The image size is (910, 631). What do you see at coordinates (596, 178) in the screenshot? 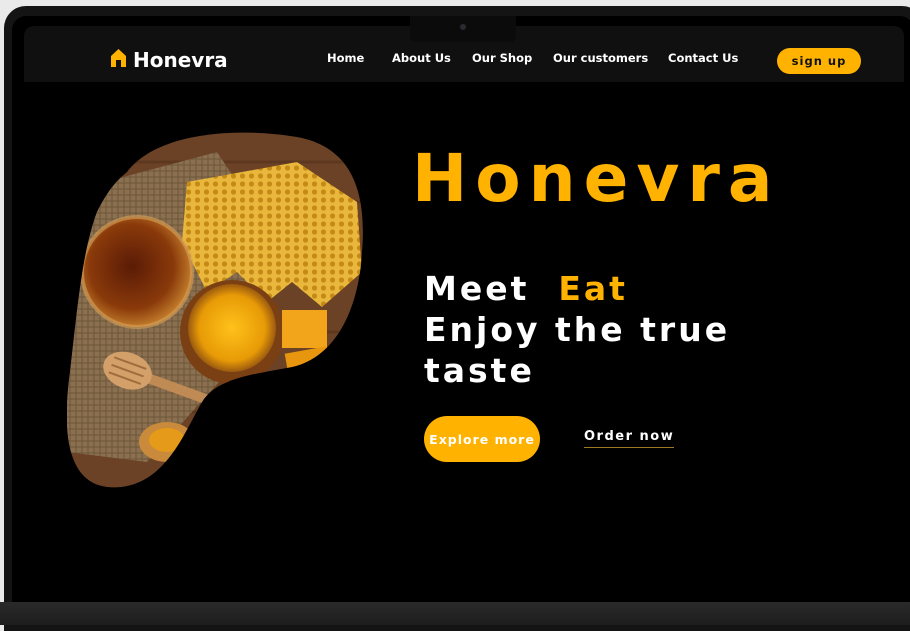
I see `hero-title: Honevra` at bounding box center [596, 178].